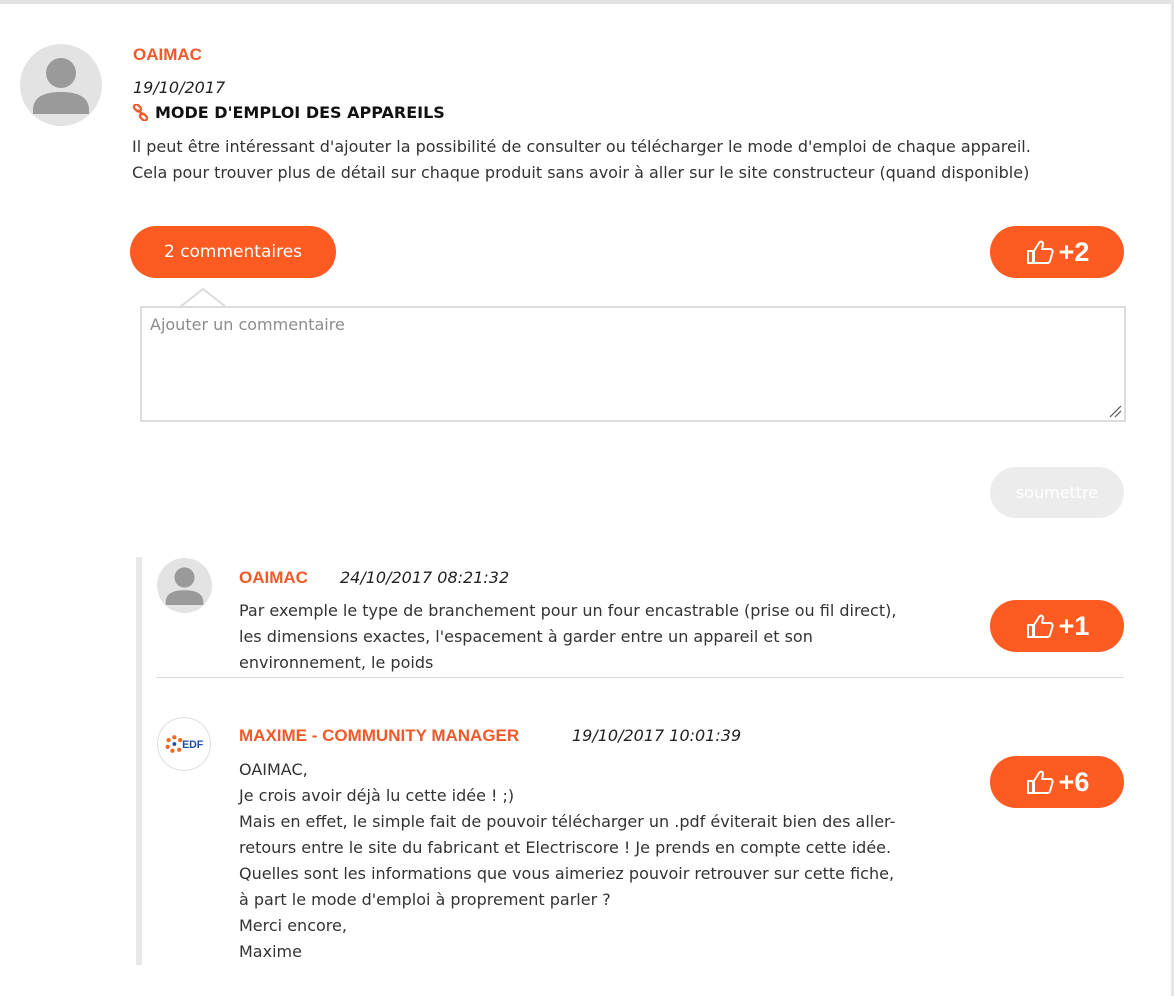  What do you see at coordinates (140, 112) in the screenshot?
I see `link-icon` at bounding box center [140, 112].